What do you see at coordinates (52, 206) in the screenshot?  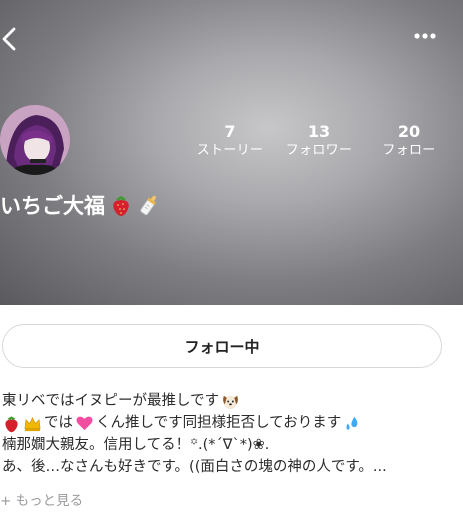 I see `profile-name: いちご大福` at bounding box center [52, 206].